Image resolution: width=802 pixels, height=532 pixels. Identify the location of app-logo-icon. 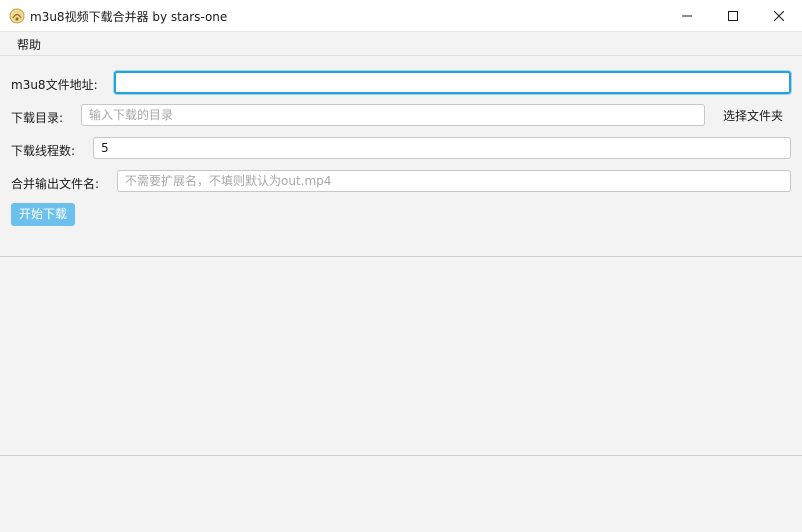
(17, 16).